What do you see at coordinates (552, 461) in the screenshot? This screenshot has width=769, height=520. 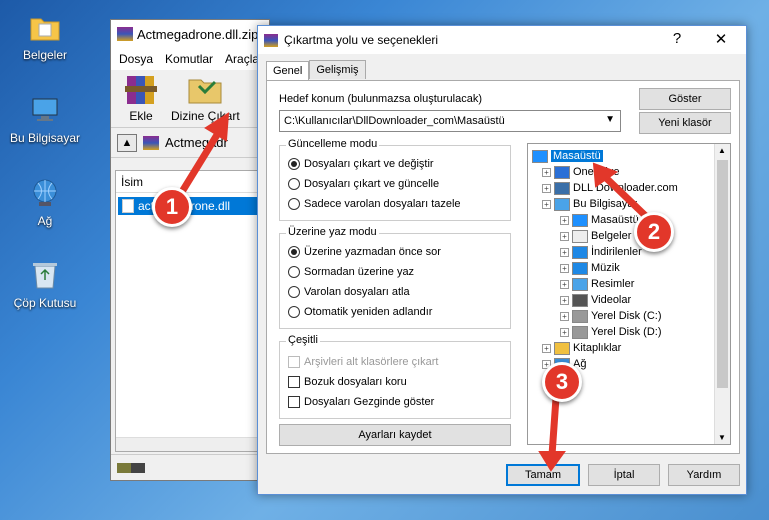 I see `arrow-3-head` at bounding box center [552, 461].